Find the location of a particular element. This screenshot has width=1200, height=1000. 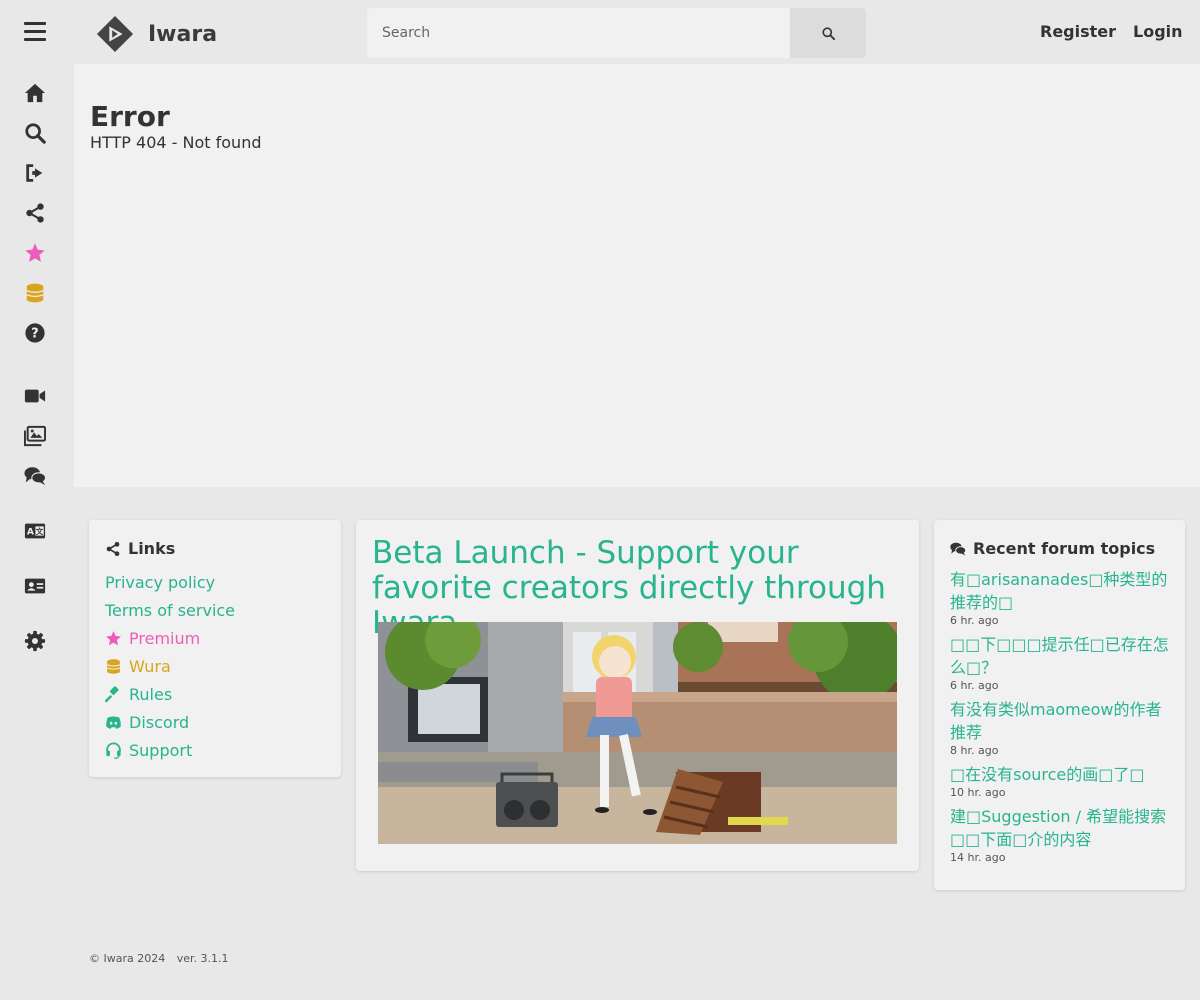

forum-topic: 建□Suggestion / 希望能搜索□□下面□介的内容 14 hr. ago is located at coordinates (1061, 834).